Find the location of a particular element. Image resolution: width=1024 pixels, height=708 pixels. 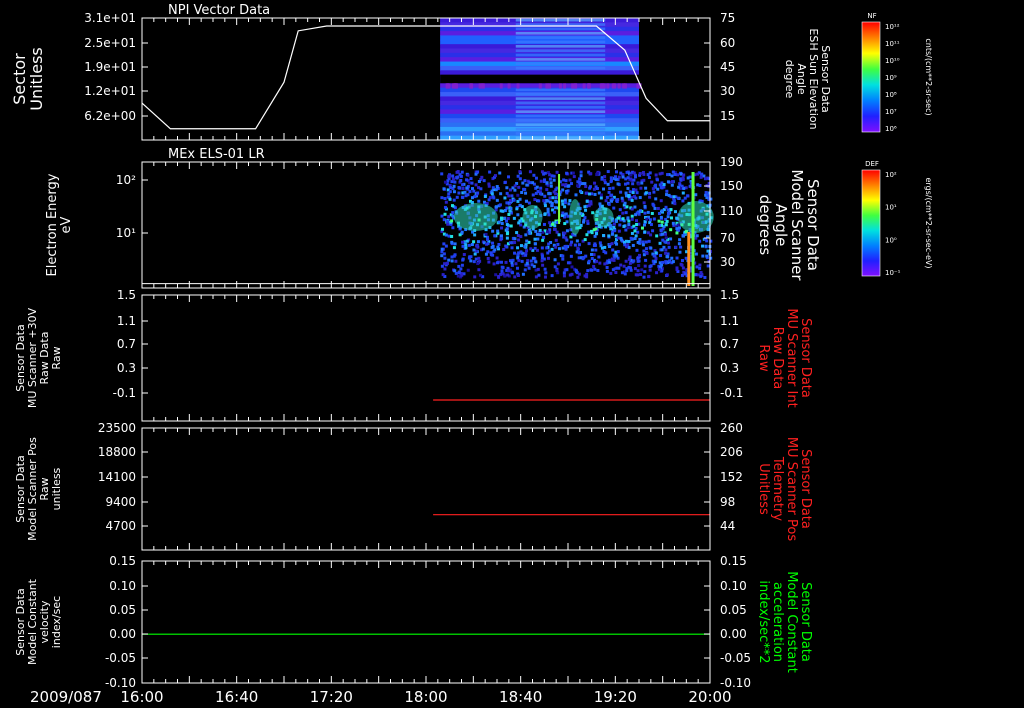

colorbar-gradient is located at coordinates (871, 223).